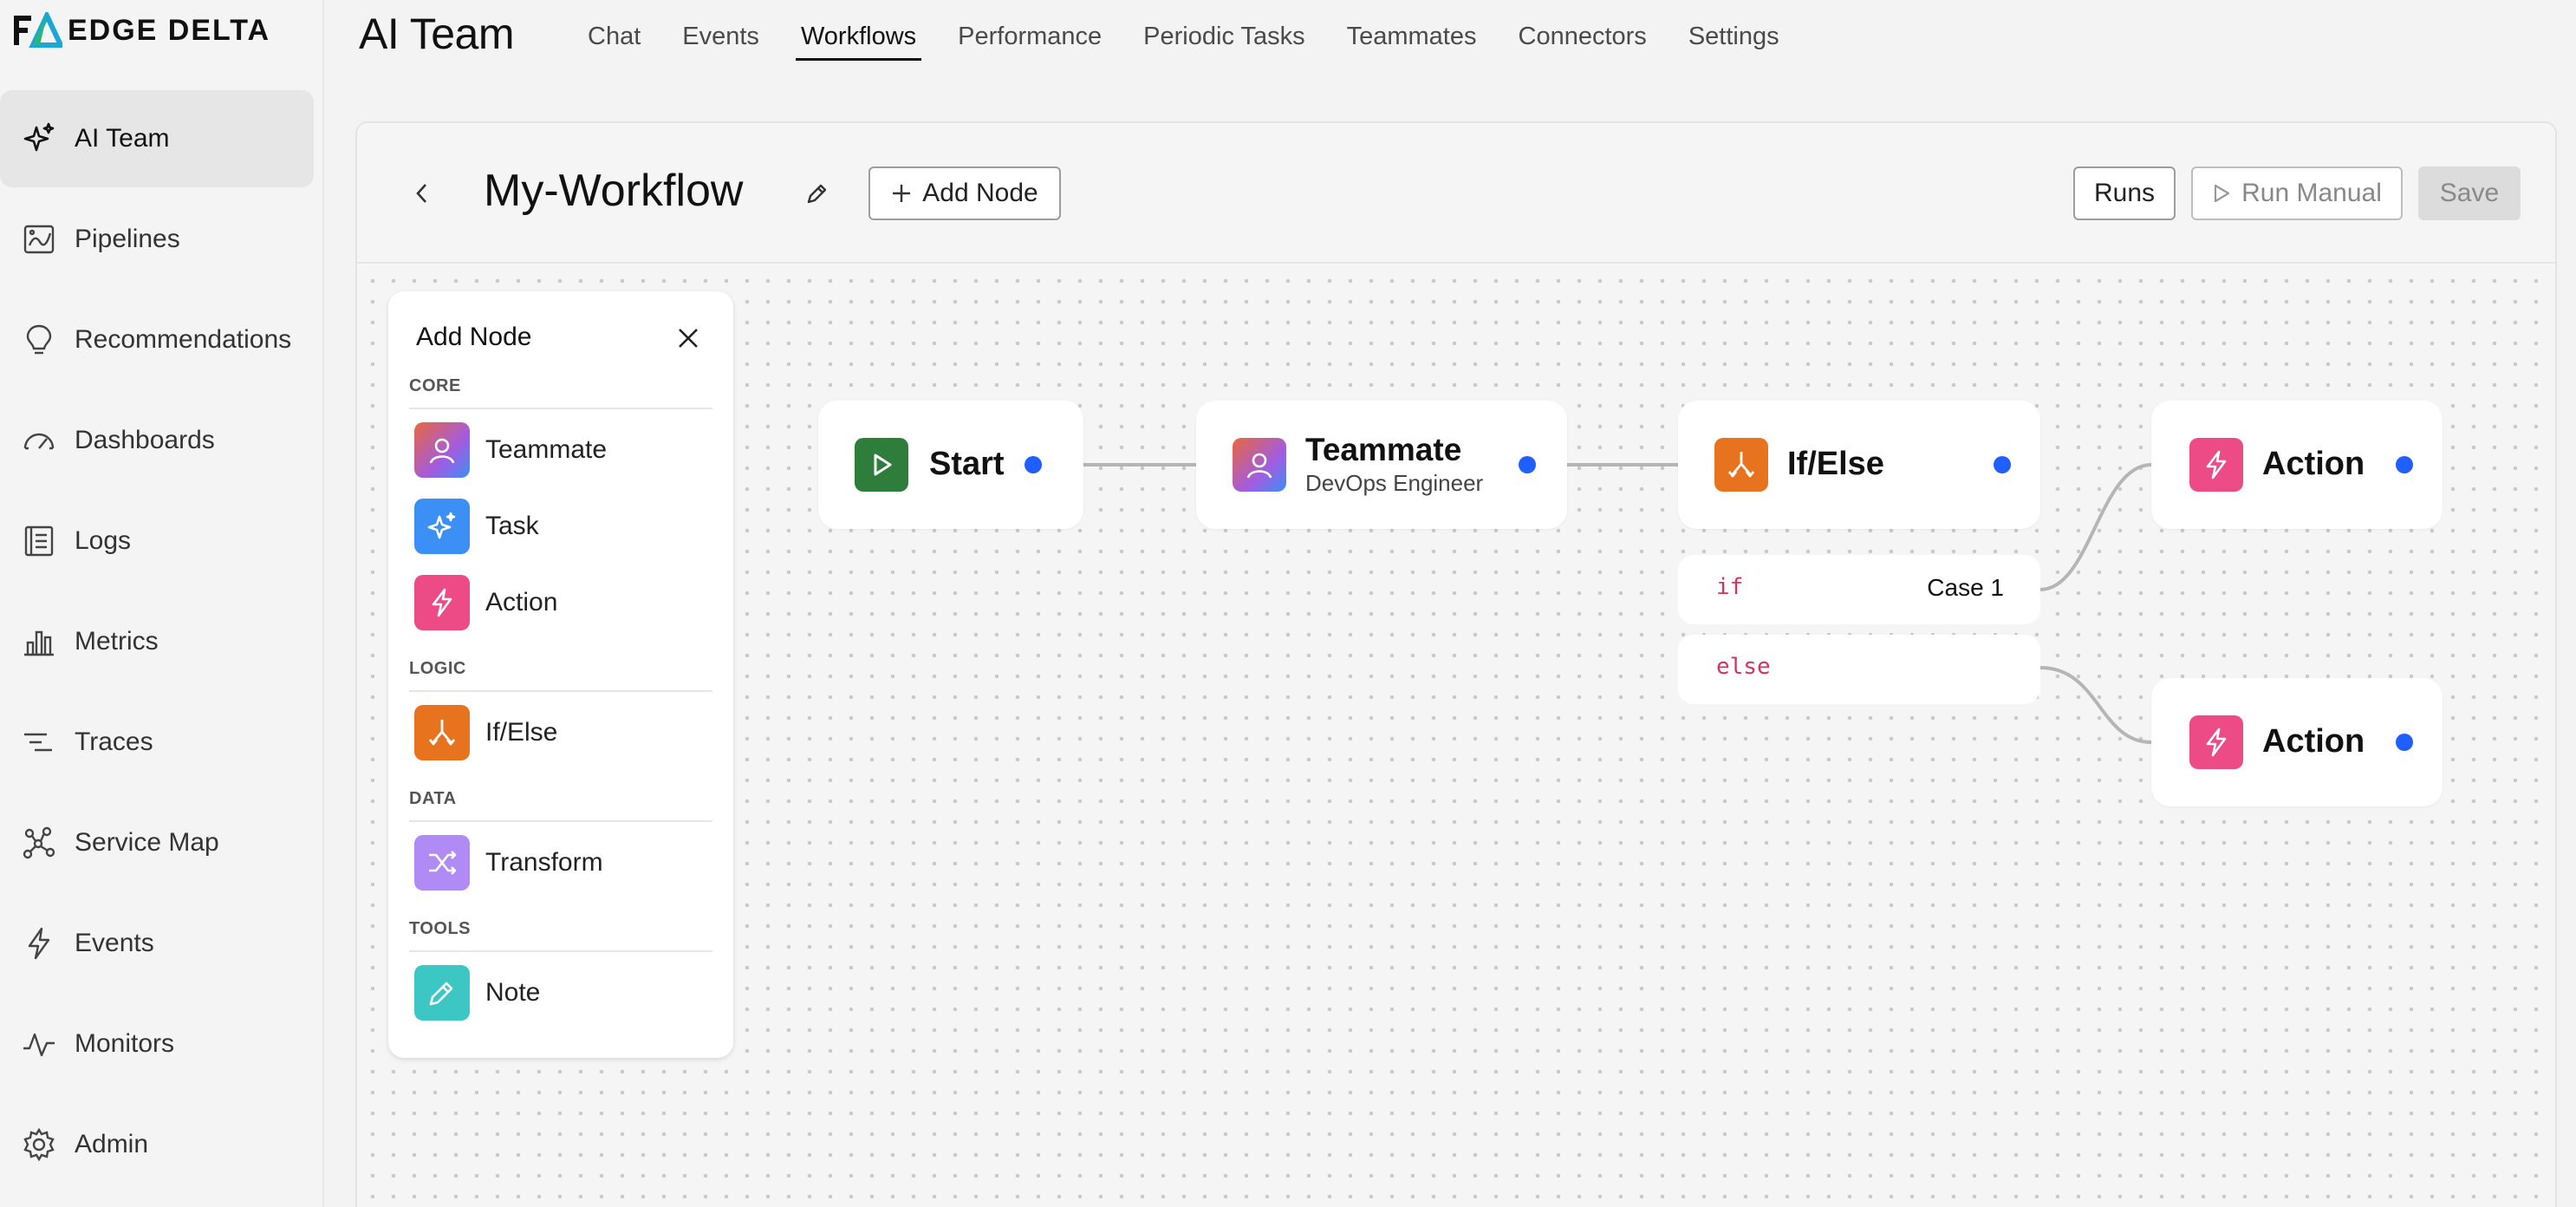 The width and height of the screenshot is (2576, 1207). What do you see at coordinates (442, 526) in the screenshot?
I see `sparkle-icon` at bounding box center [442, 526].